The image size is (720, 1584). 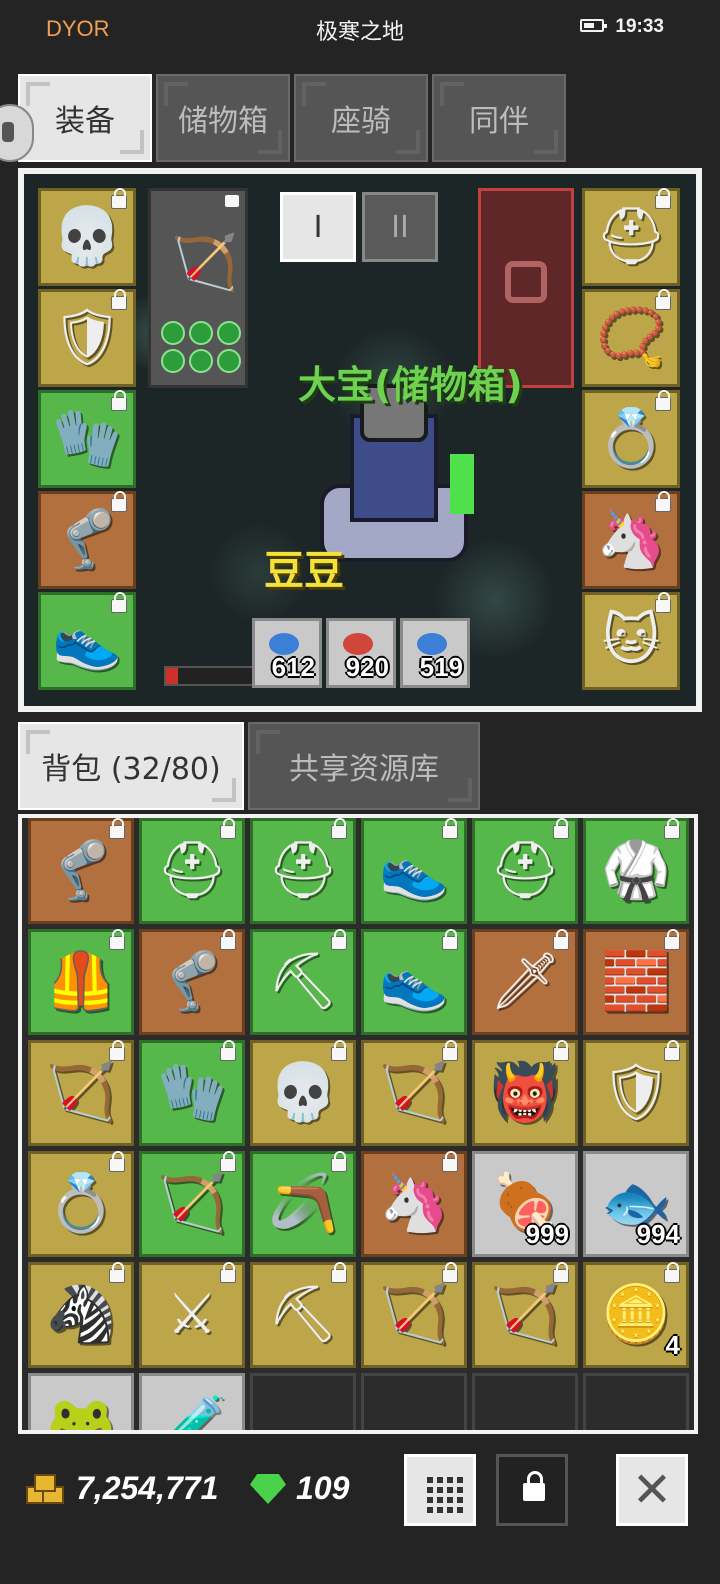 I want to click on tab-shared-storage: 共享资源库, so click(x=364, y=766).